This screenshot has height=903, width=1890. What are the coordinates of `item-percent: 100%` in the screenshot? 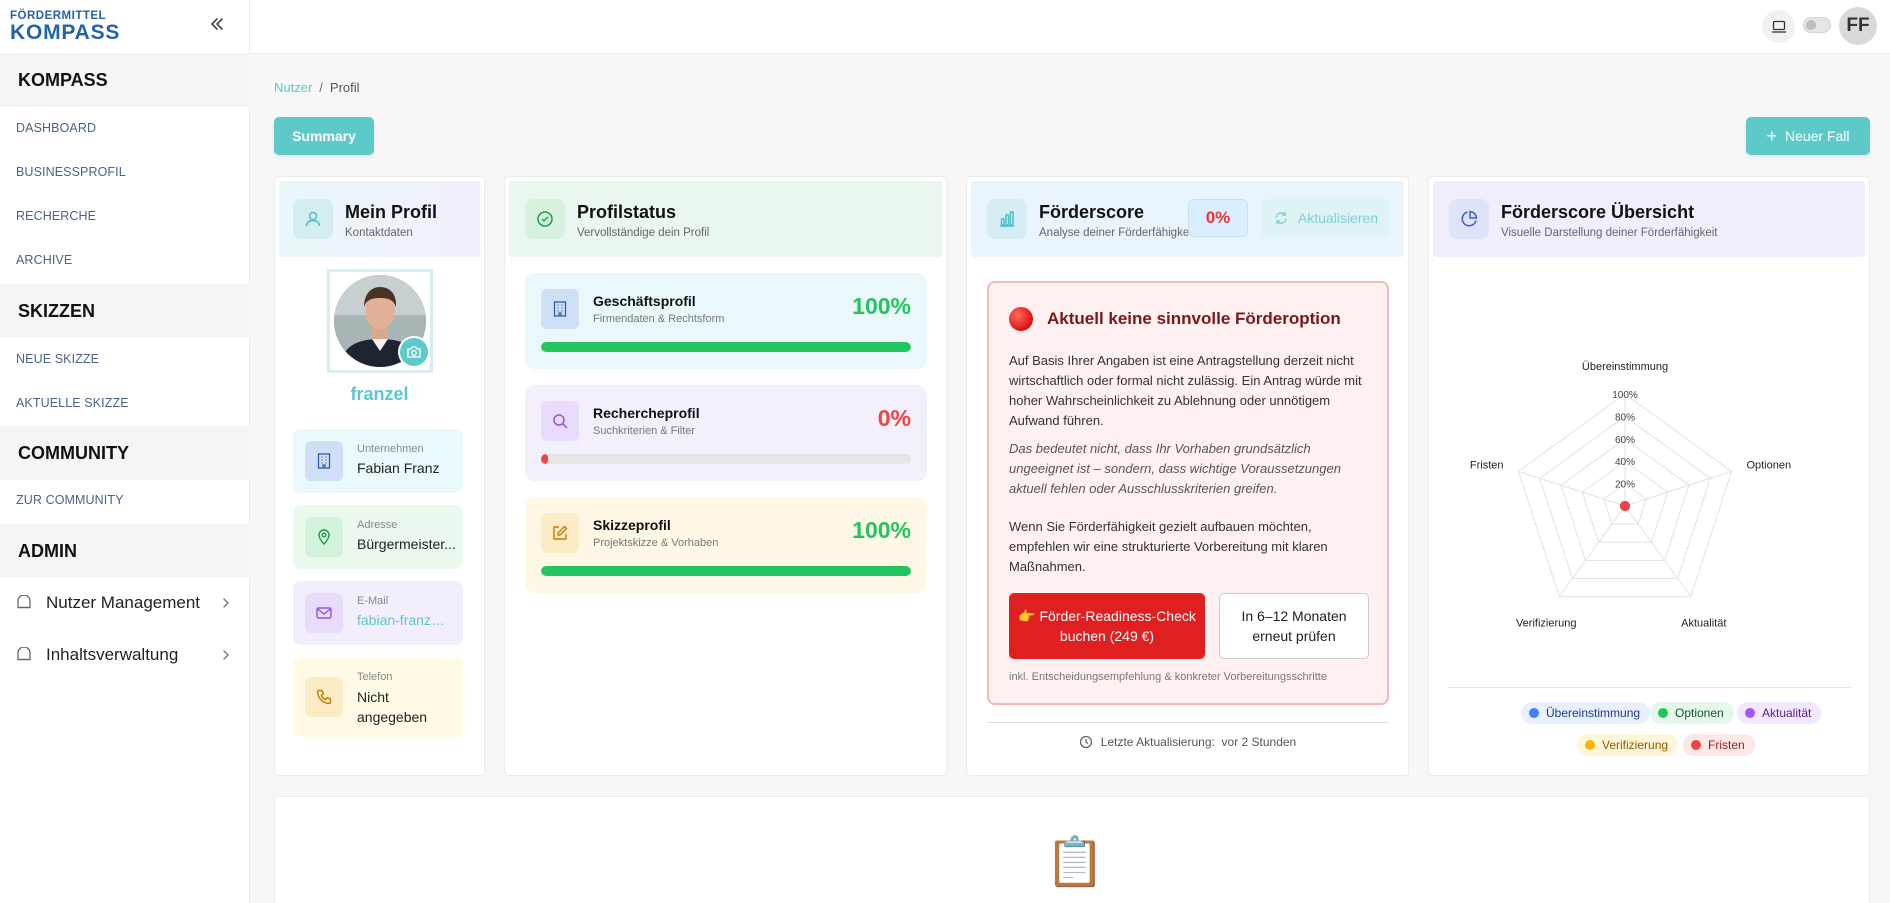 It's located at (881, 530).